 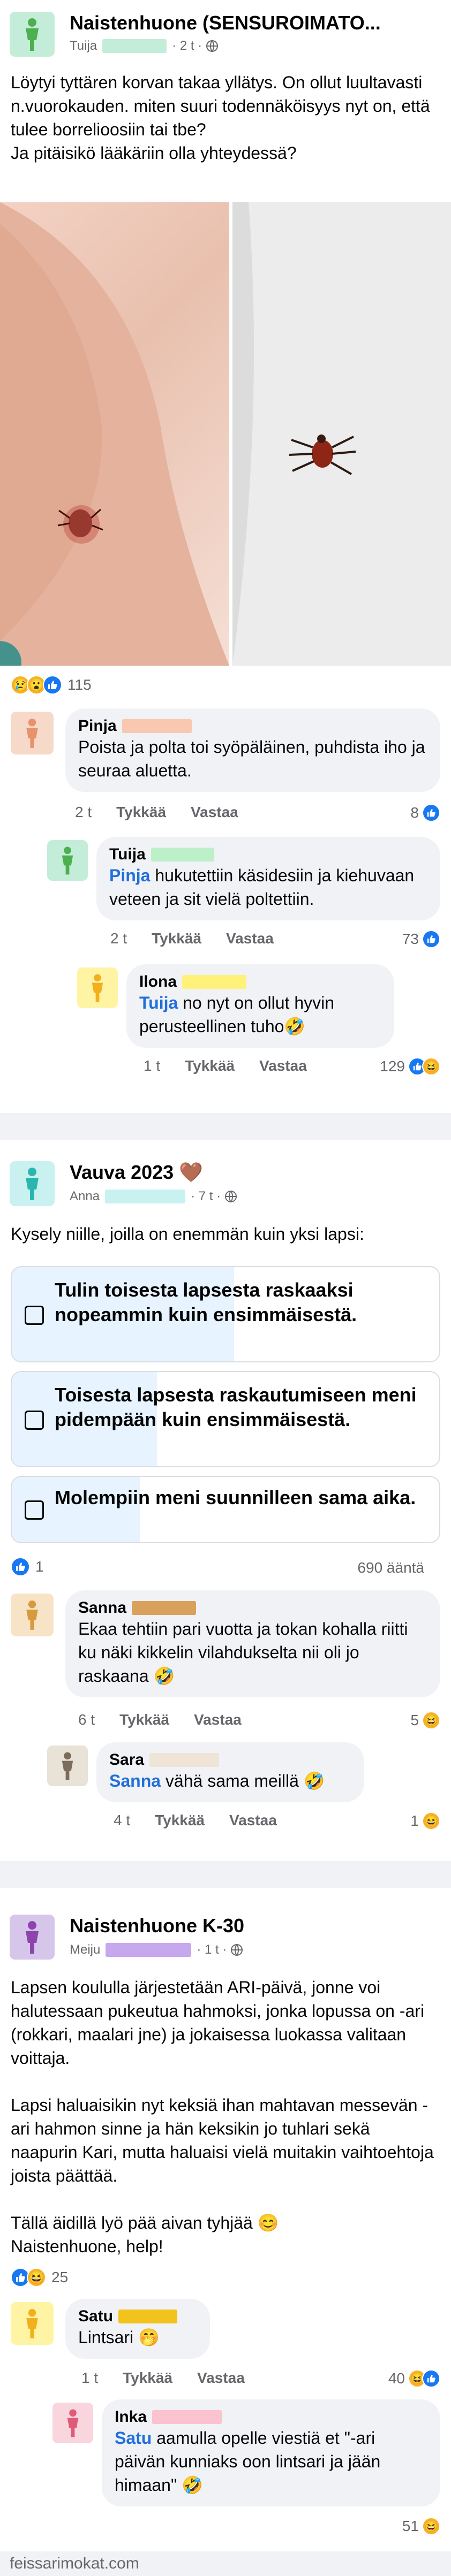 What do you see at coordinates (414, 2378) in the screenshot?
I see `comment-reactions: 40 😆` at bounding box center [414, 2378].